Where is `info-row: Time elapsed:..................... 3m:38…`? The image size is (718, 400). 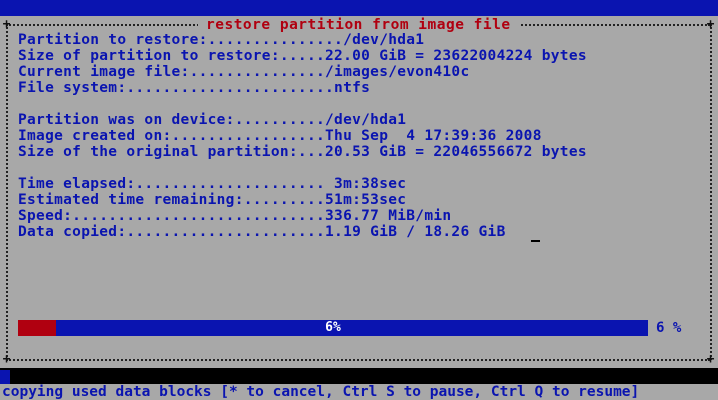
info-row: Time elapsed:..................... 3m:38… is located at coordinates (212, 184).